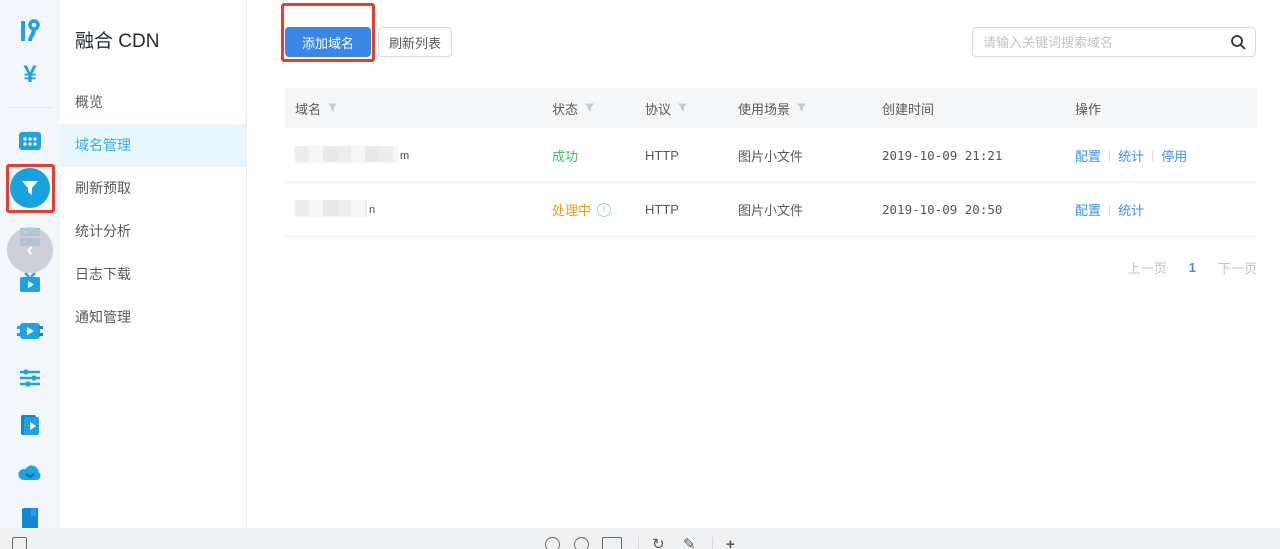  What do you see at coordinates (810, 108) in the screenshot?
I see `header-scene: 使用场景` at bounding box center [810, 108].